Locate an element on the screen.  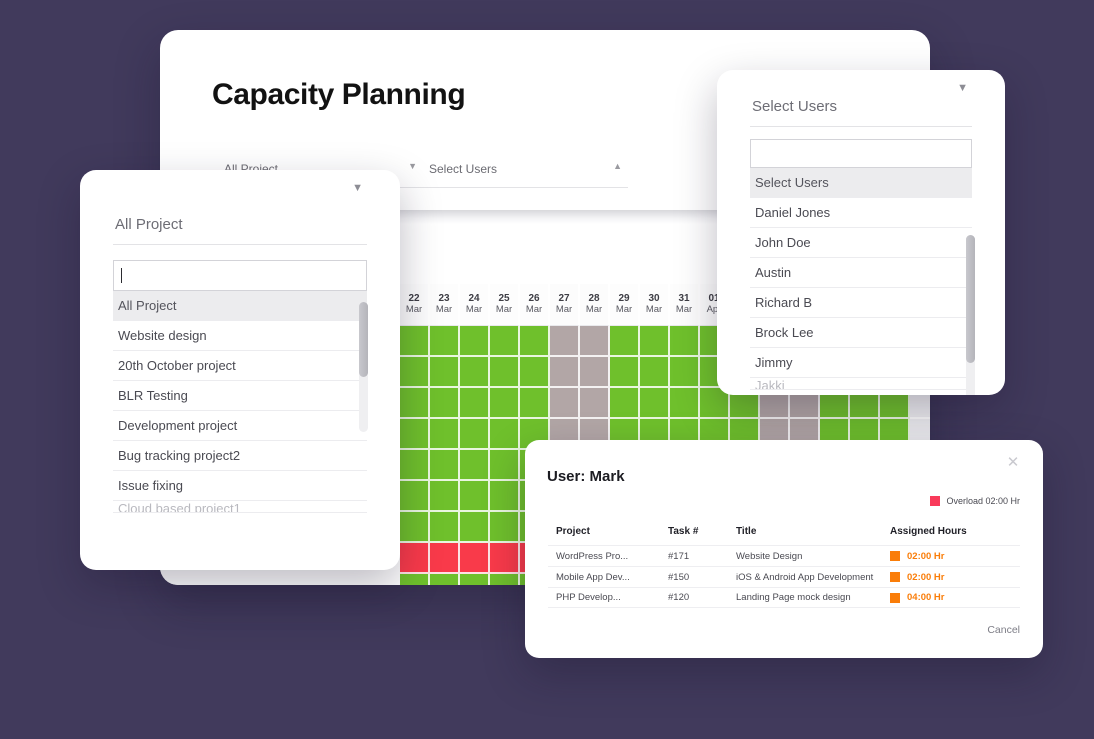
user-option: Select Users is located at coordinates (861, 183).